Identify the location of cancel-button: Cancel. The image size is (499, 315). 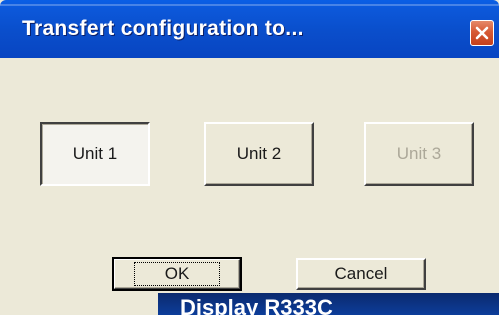
(361, 274).